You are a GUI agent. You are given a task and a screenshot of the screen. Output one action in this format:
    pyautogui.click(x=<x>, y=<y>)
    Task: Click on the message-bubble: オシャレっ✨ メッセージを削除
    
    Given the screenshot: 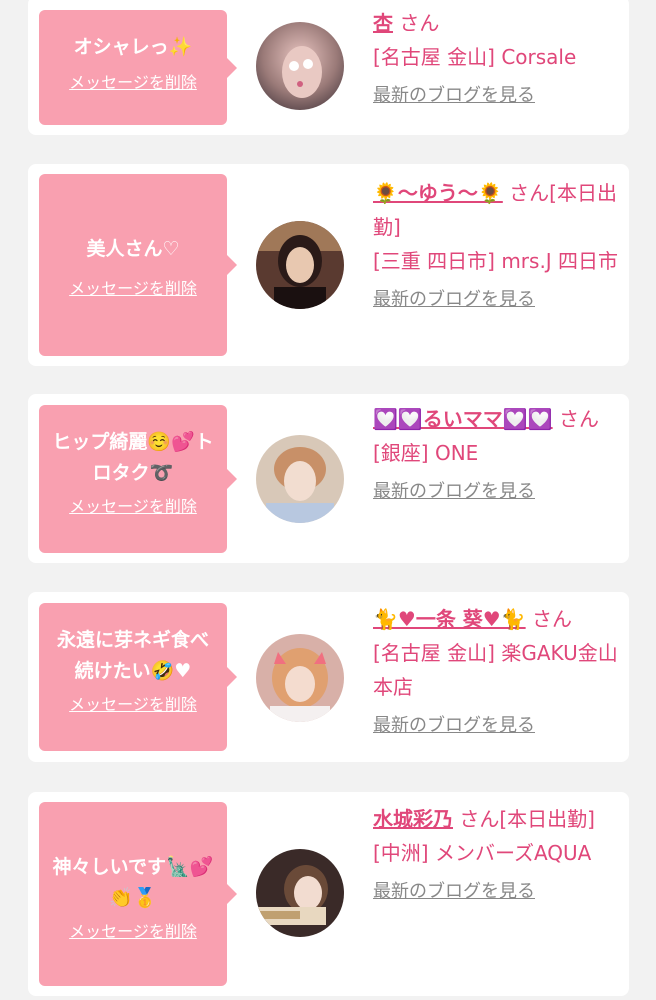 What is the action you would take?
    pyautogui.click(x=138, y=67)
    